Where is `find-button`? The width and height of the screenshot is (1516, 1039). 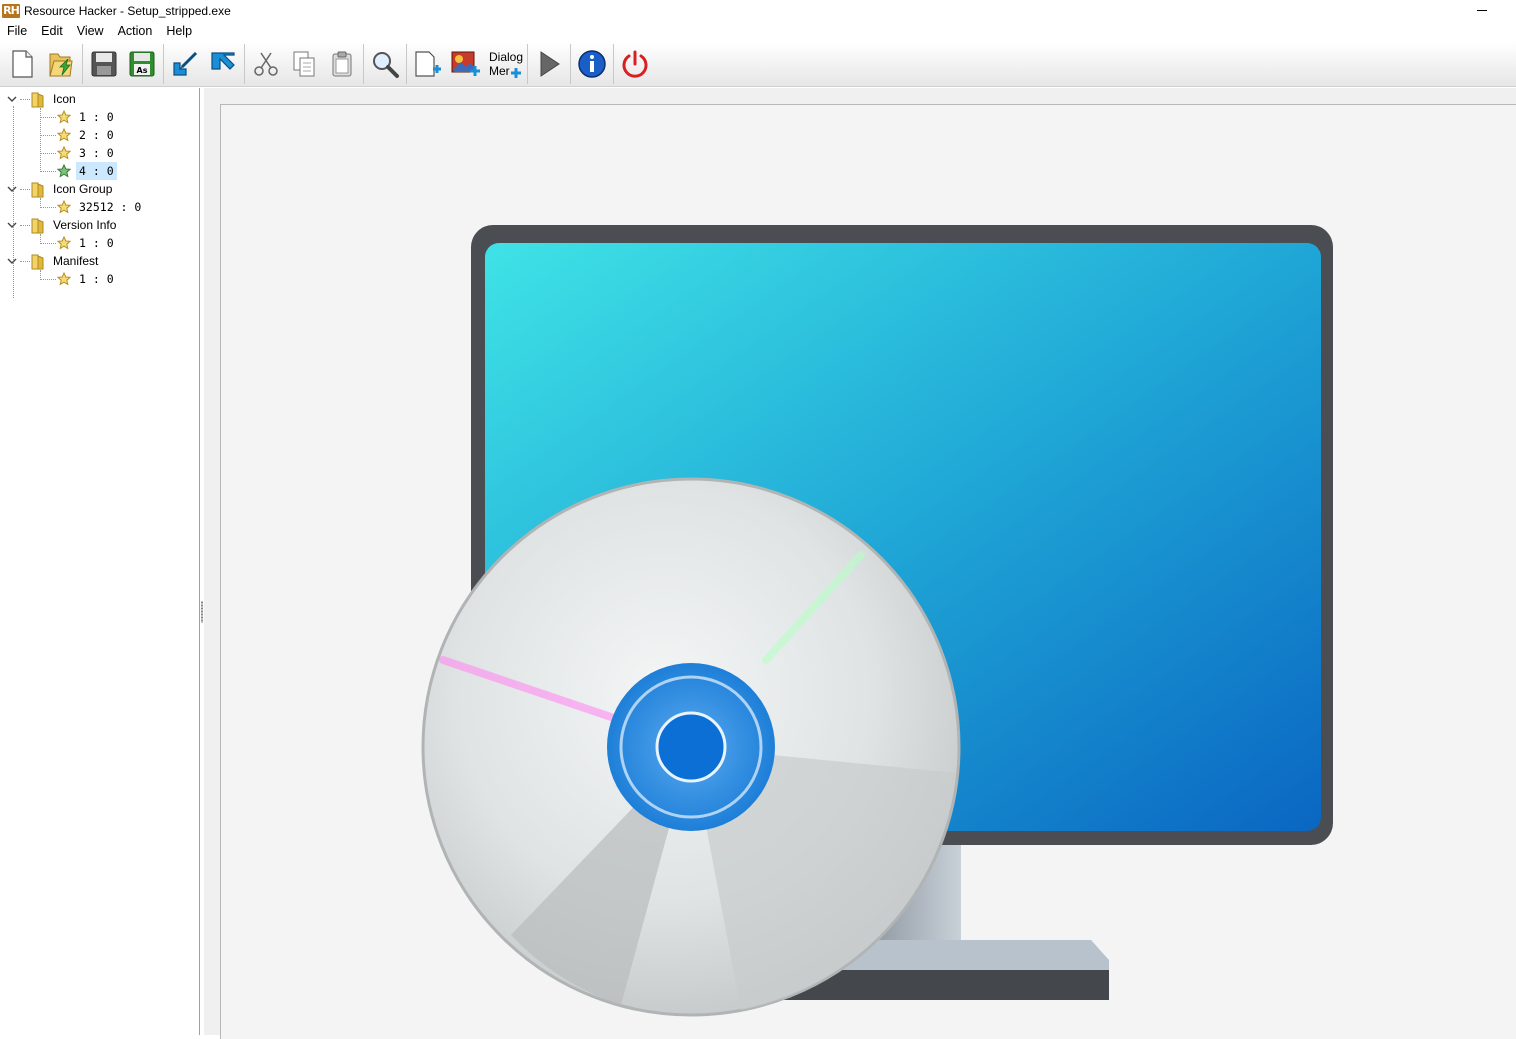 find-button is located at coordinates (385, 64).